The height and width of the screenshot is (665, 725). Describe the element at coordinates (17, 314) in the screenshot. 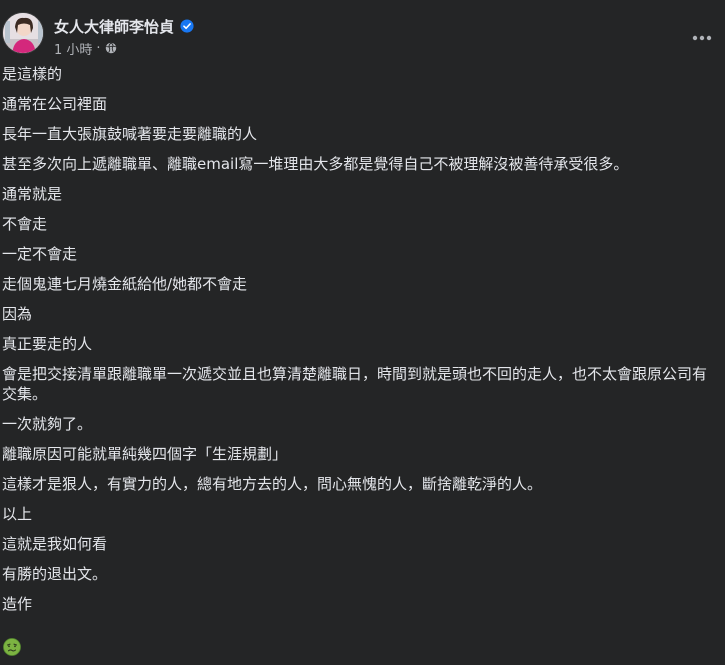

I see `post-line: 因為` at that location.